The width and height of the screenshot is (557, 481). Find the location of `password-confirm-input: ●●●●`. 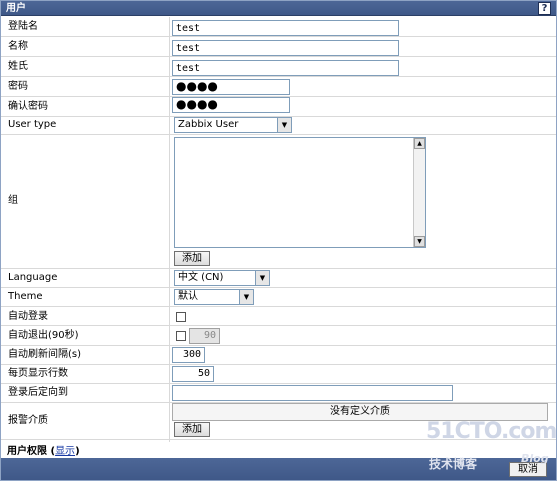

password-confirm-input: ●●●● is located at coordinates (231, 105).